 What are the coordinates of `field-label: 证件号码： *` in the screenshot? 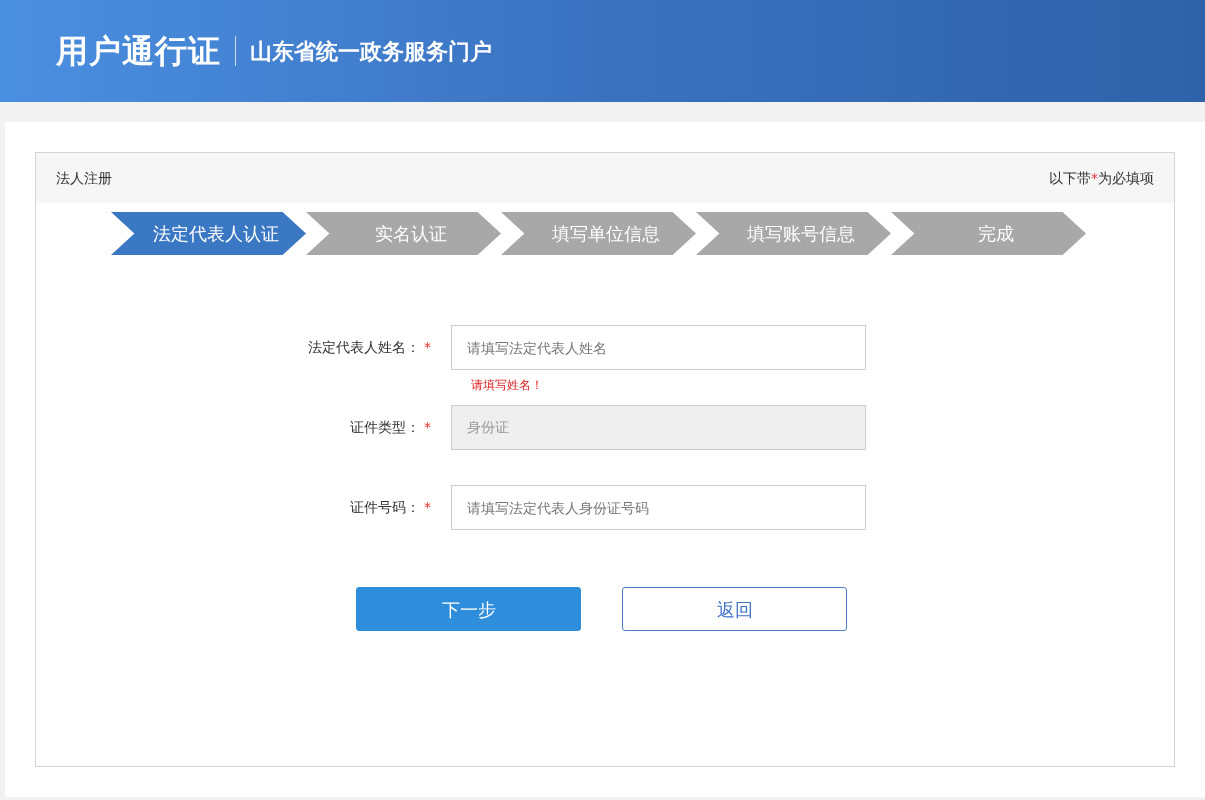 It's located at (390, 507).